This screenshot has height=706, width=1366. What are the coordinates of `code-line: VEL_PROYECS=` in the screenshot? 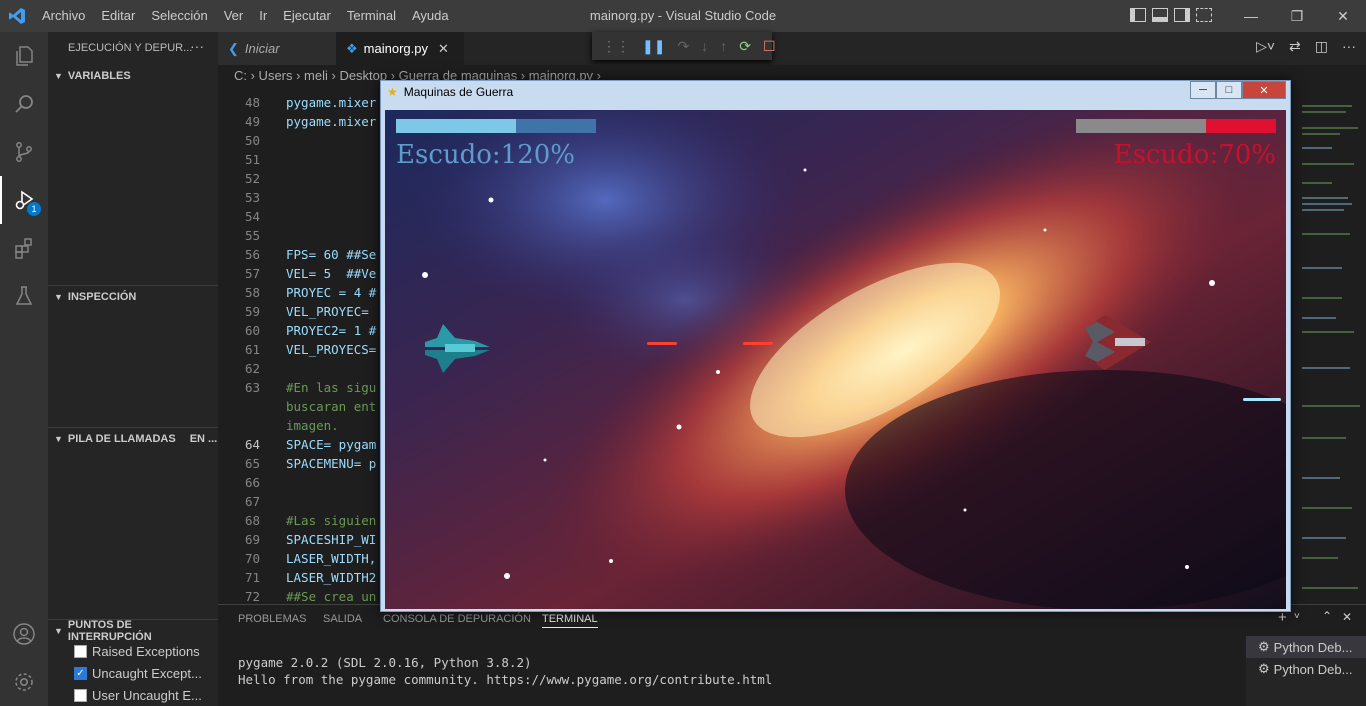 It's located at (331, 349).